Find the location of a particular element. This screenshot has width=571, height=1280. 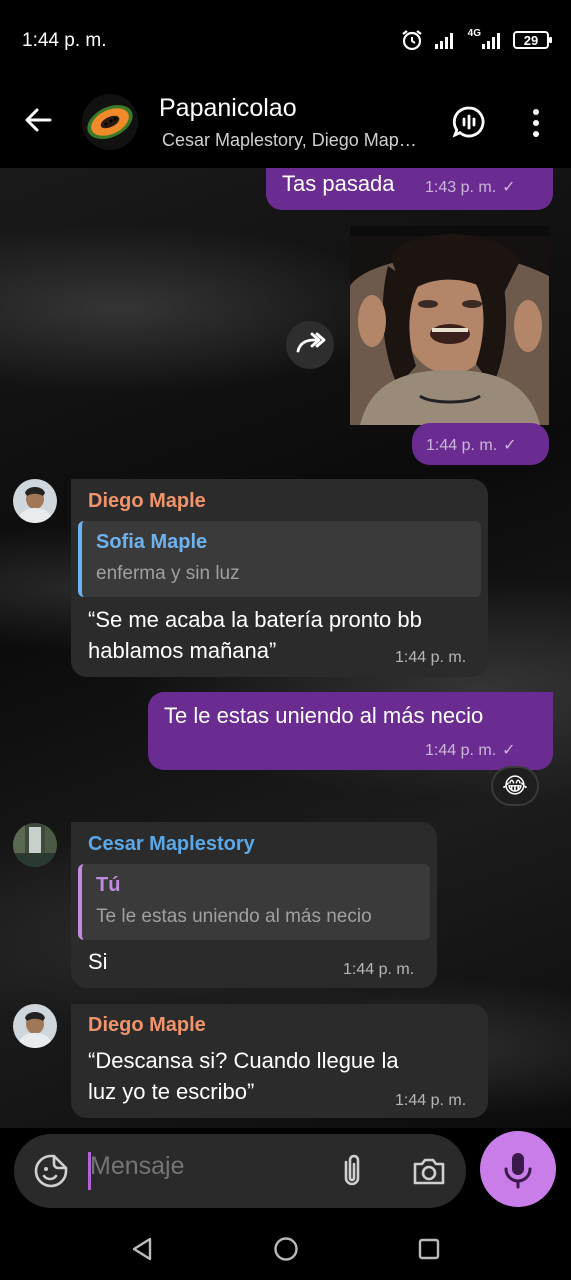

message-text-line1: “Descansa si? Cuando llegue la is located at coordinates (243, 1060).